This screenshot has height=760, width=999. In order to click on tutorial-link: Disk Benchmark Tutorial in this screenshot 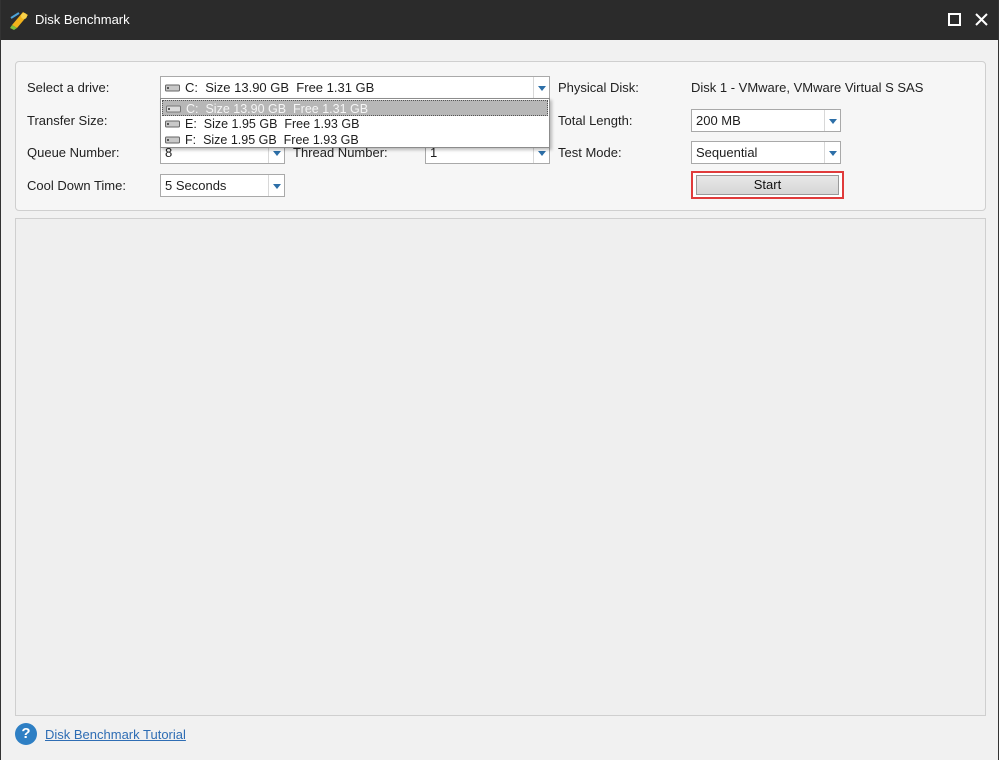, I will do `click(115, 734)`.